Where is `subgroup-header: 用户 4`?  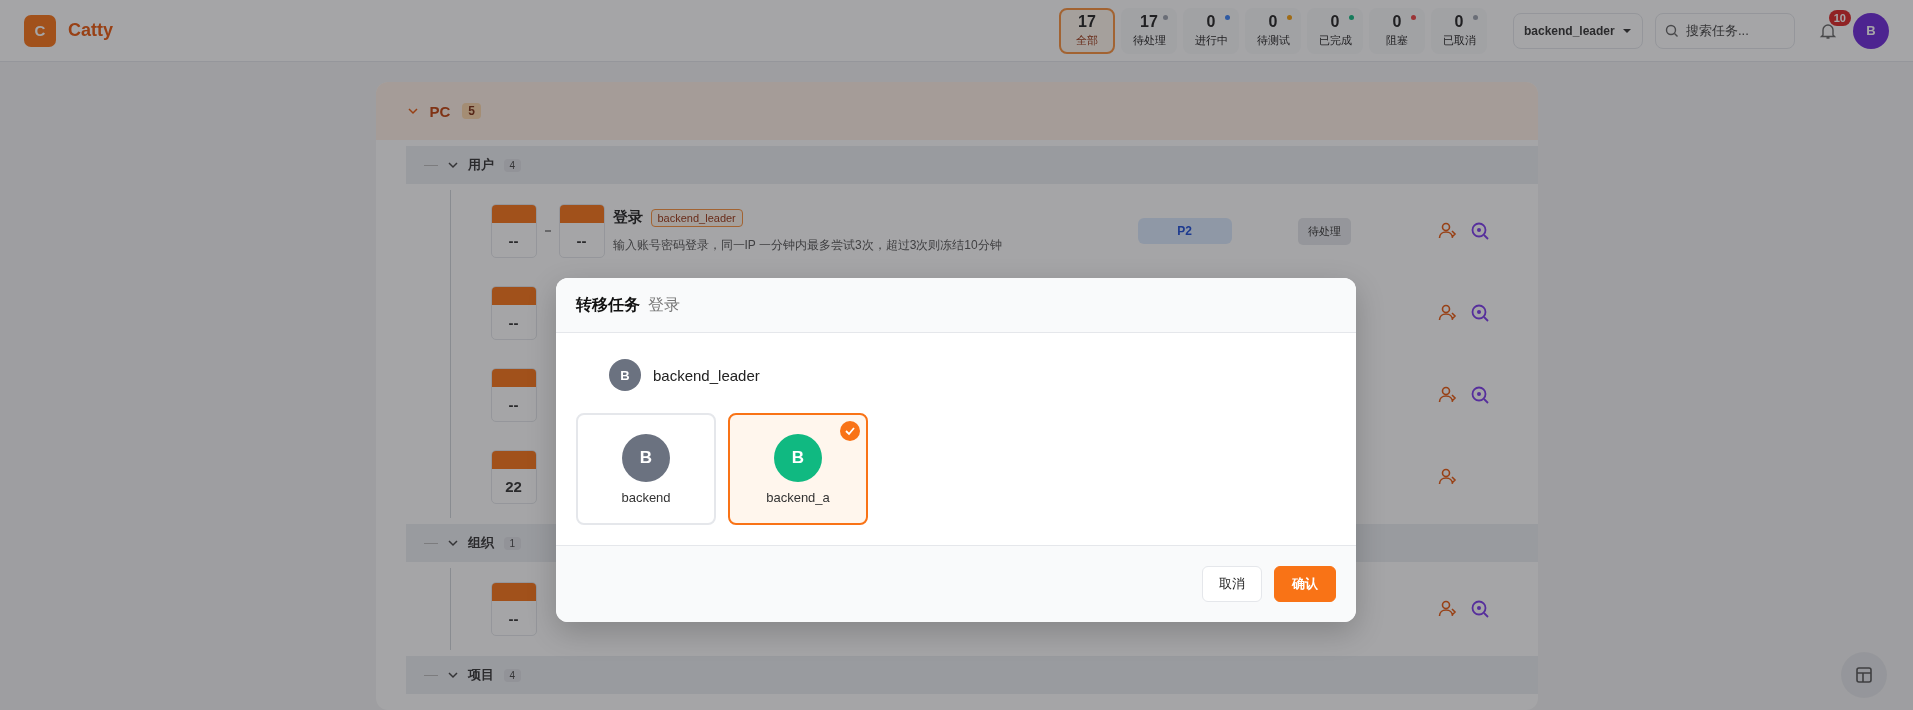 subgroup-header: 用户 4 is located at coordinates (971, 165).